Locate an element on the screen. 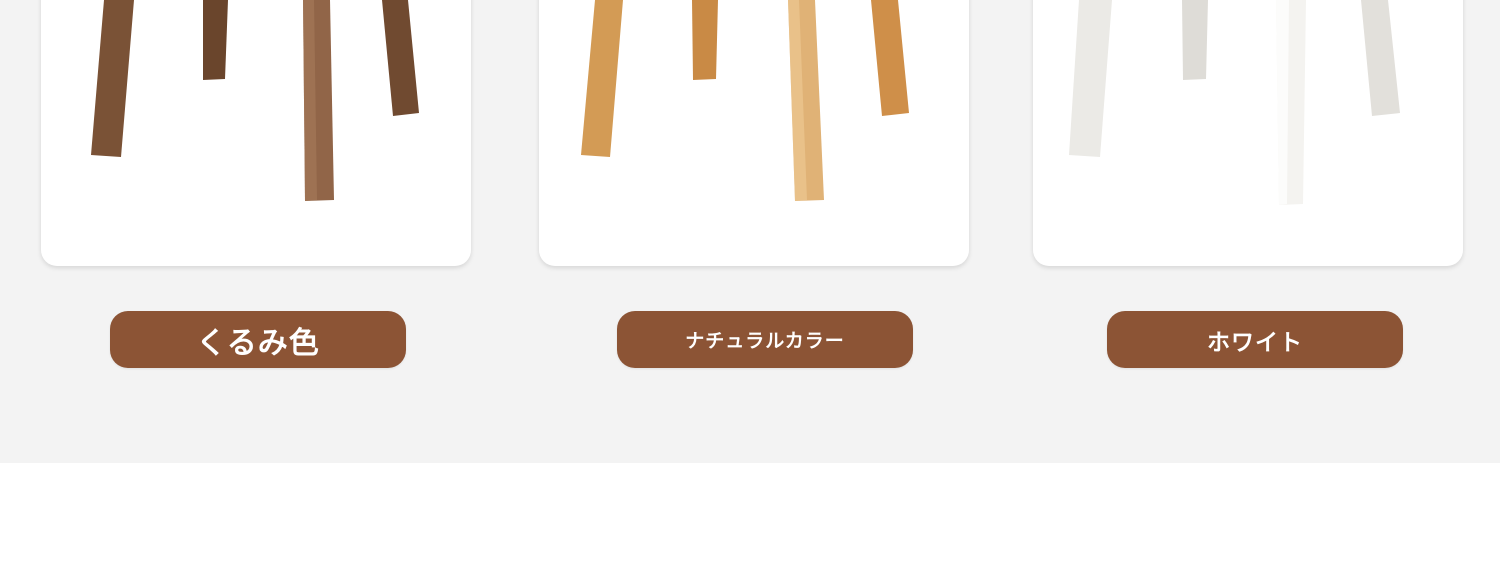 The height and width of the screenshot is (569, 1500). product-image-walnut is located at coordinates (256, 133).